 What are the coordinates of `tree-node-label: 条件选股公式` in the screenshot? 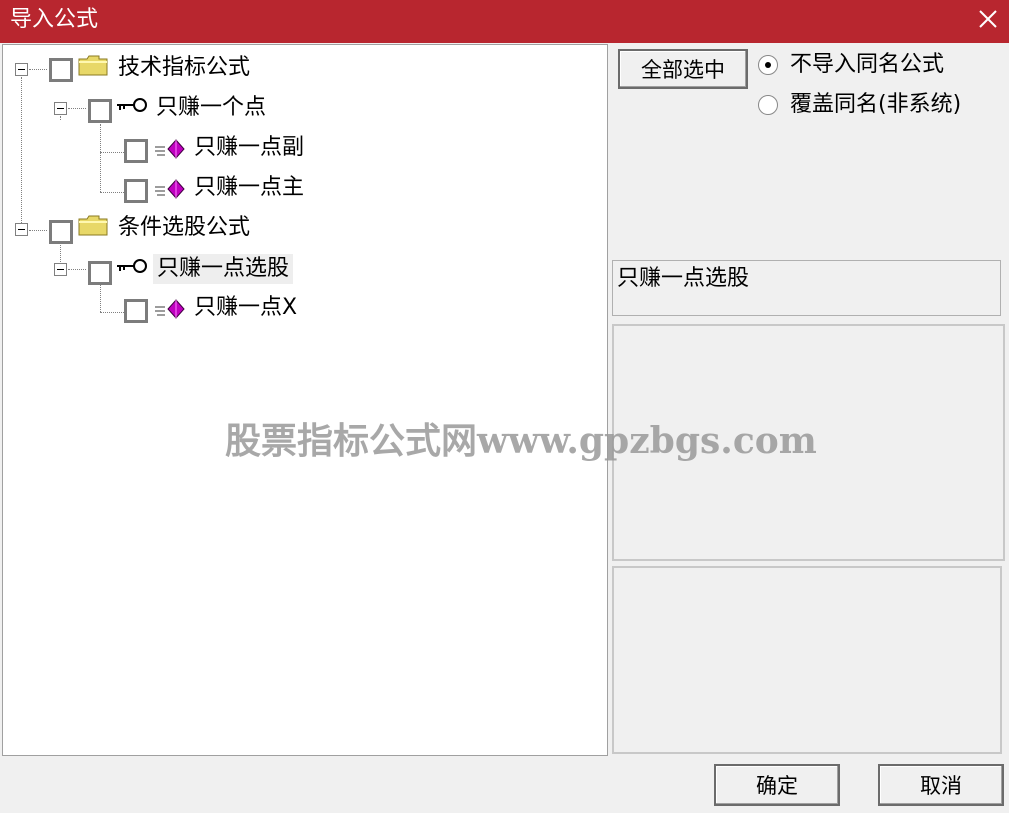 It's located at (184, 228).